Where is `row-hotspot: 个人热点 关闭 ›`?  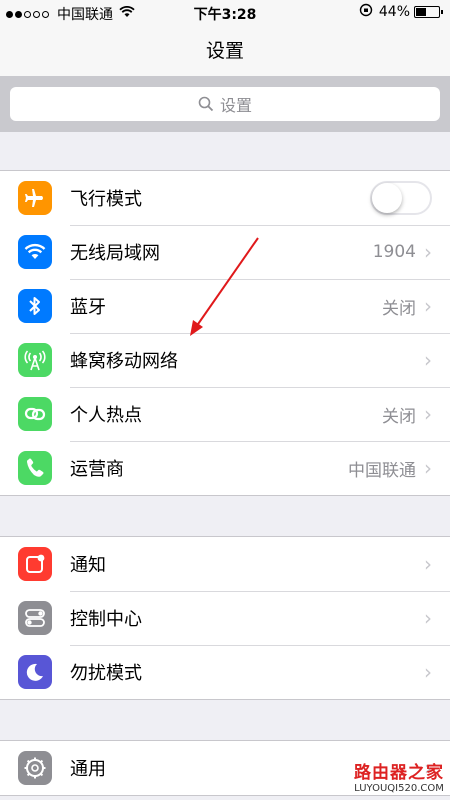
row-hotspot: 个人热点 关闭 › is located at coordinates (225, 414).